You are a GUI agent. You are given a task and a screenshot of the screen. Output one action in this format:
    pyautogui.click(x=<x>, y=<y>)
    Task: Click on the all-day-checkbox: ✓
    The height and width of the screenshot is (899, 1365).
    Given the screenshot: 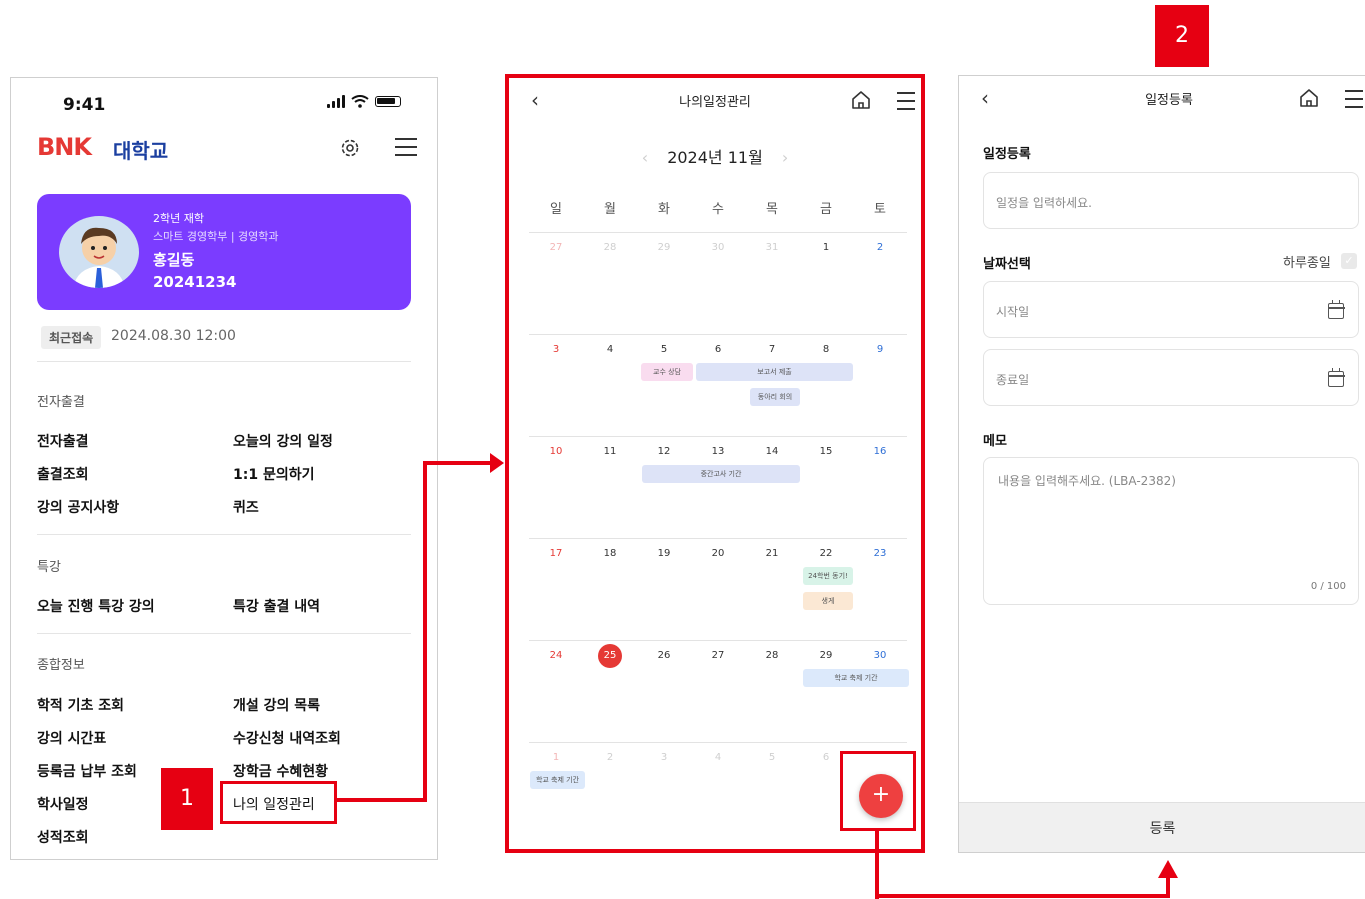 What is the action you would take?
    pyautogui.click(x=1349, y=261)
    